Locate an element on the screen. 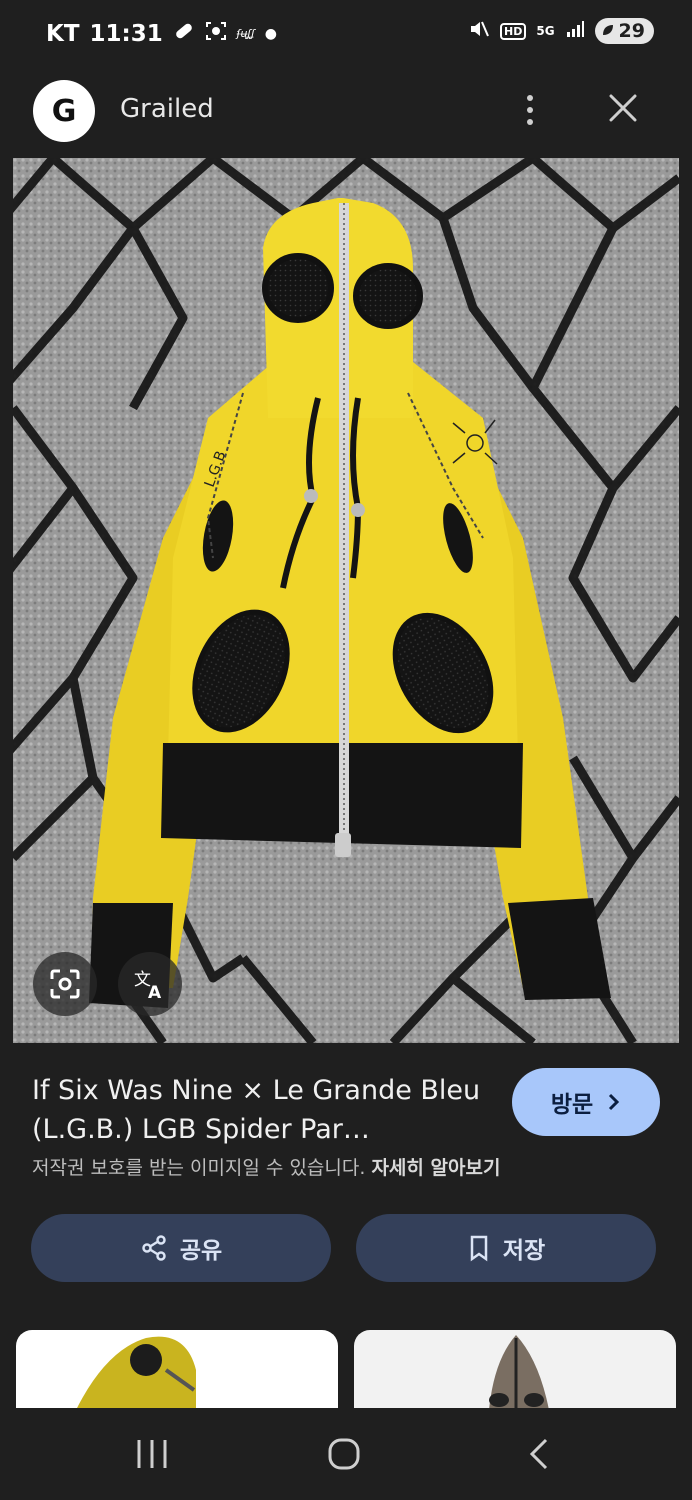 Image resolution: width=692 pixels, height=1500 pixels. screenshot-icon is located at coordinates (216, 33).